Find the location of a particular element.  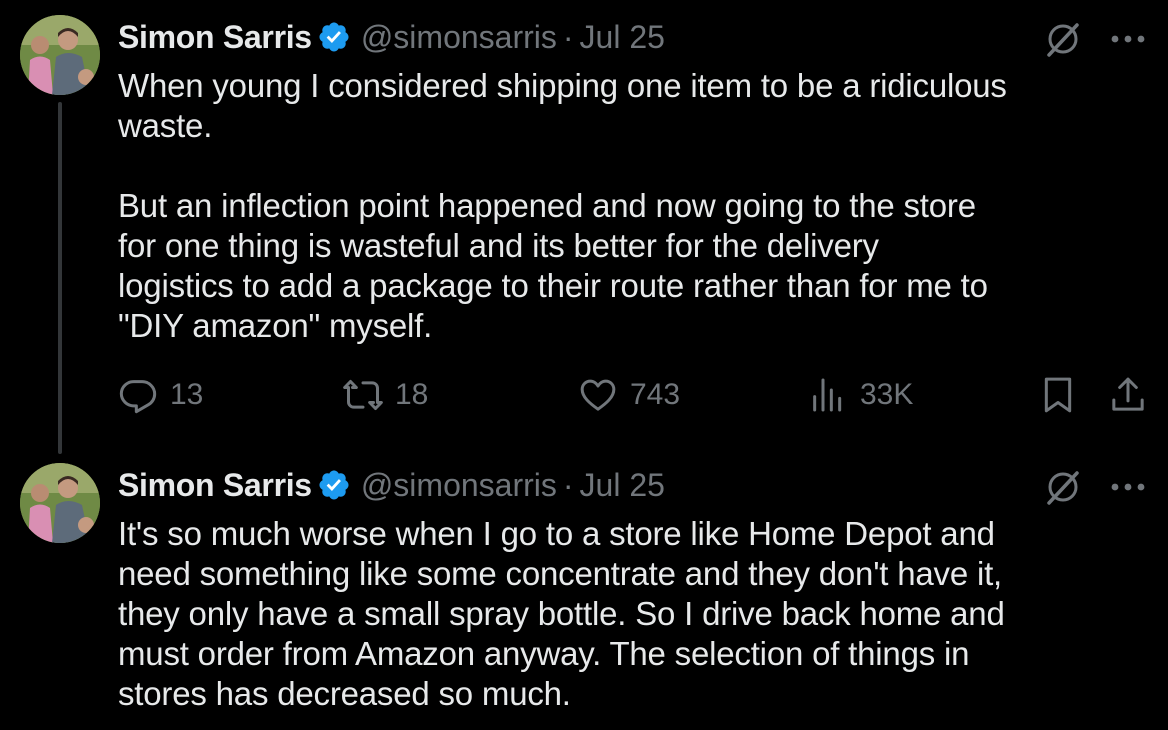

like-button: 743 is located at coordinates (629, 395).